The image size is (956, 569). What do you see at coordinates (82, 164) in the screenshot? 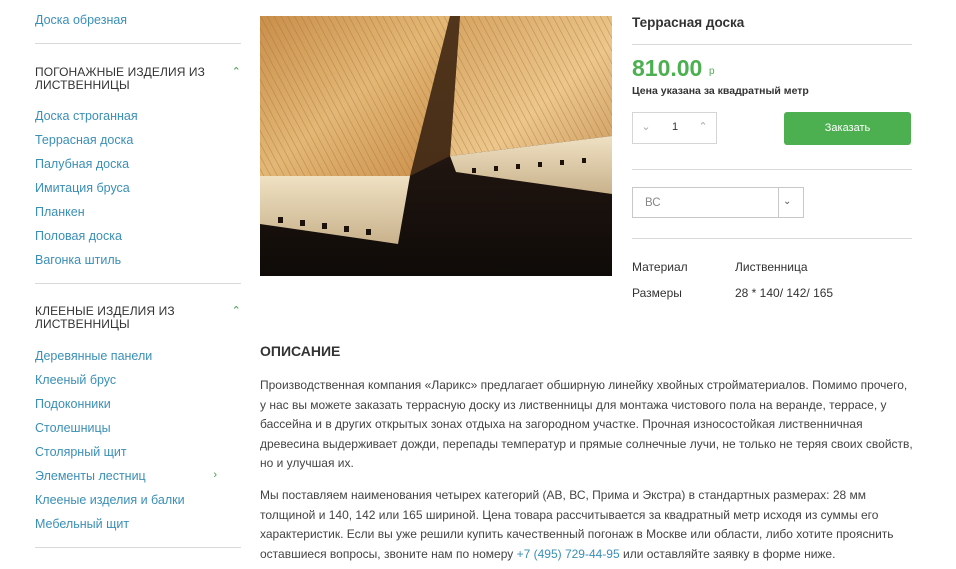
I see `sidebar-item: Палубная доска` at bounding box center [82, 164].